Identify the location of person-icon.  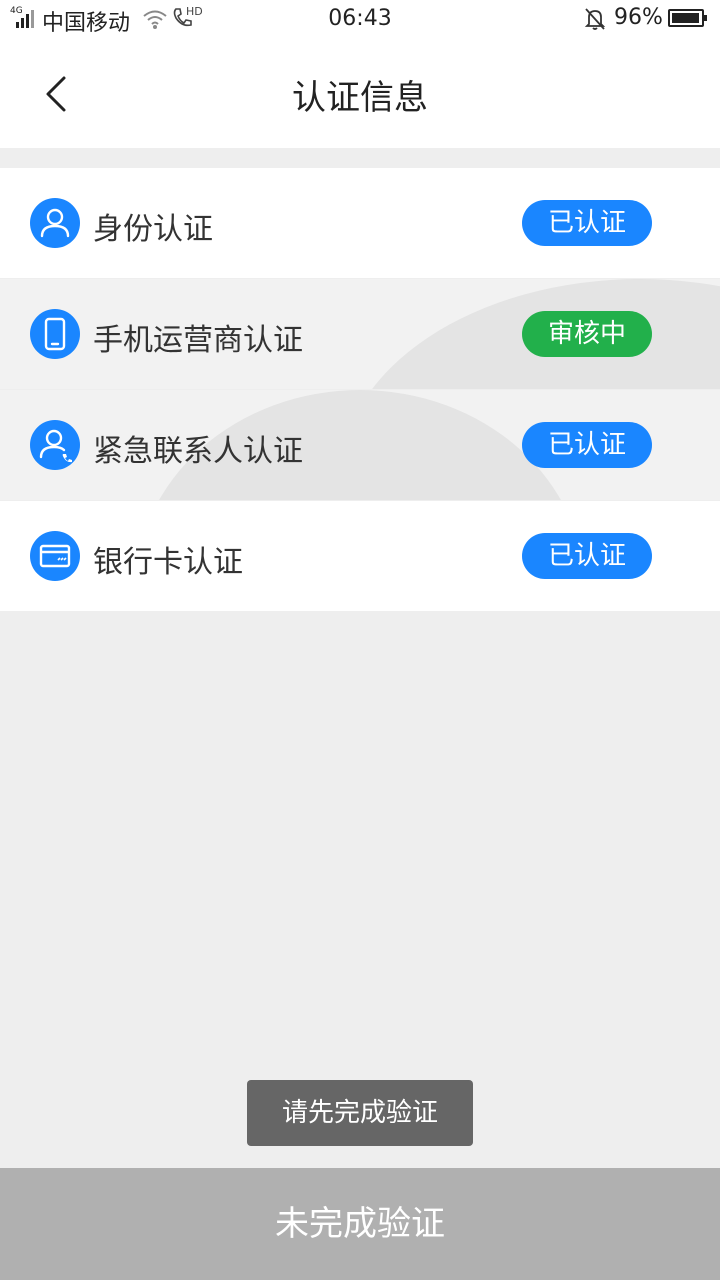
(55, 223).